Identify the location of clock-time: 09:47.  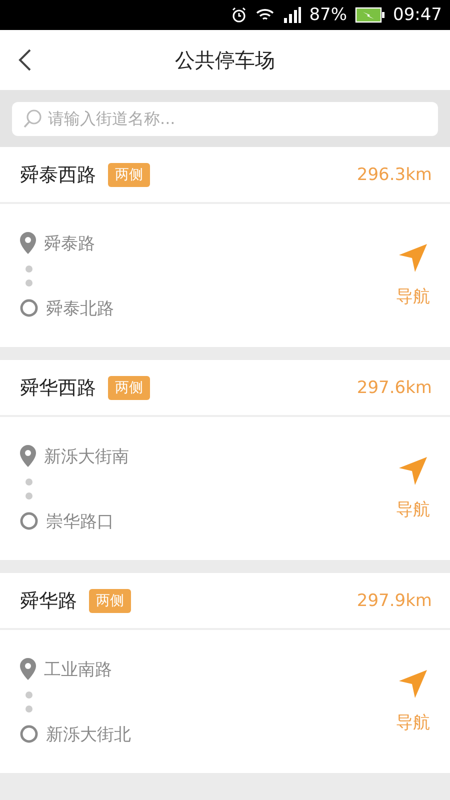
(417, 15).